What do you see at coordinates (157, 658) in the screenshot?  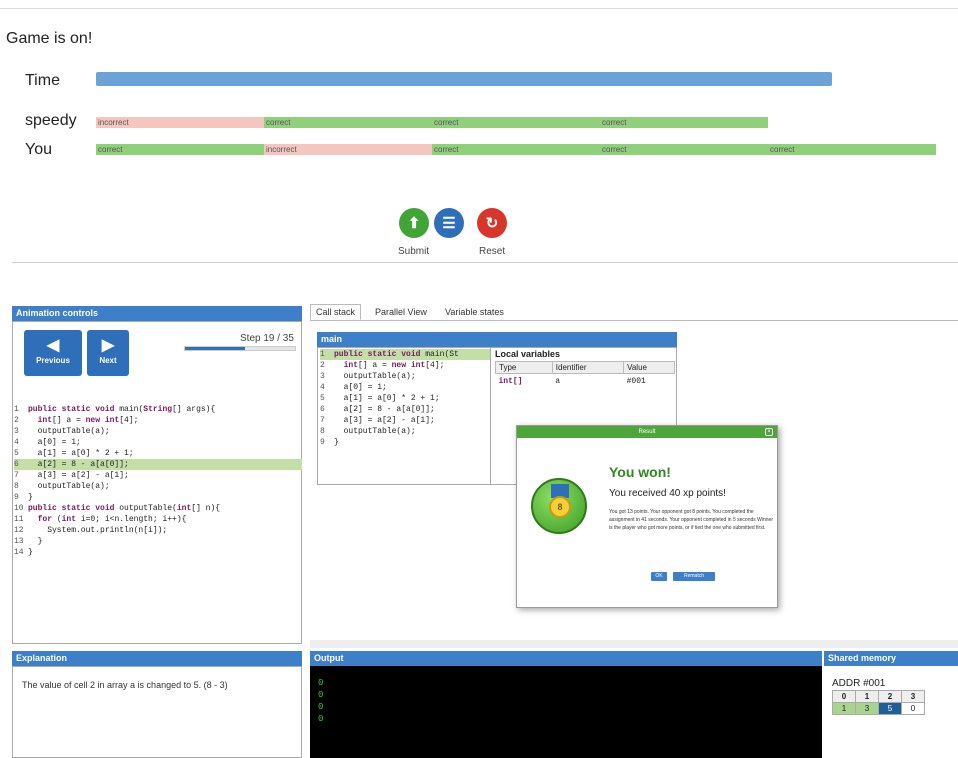 I see `explanation-header: Explanation` at bounding box center [157, 658].